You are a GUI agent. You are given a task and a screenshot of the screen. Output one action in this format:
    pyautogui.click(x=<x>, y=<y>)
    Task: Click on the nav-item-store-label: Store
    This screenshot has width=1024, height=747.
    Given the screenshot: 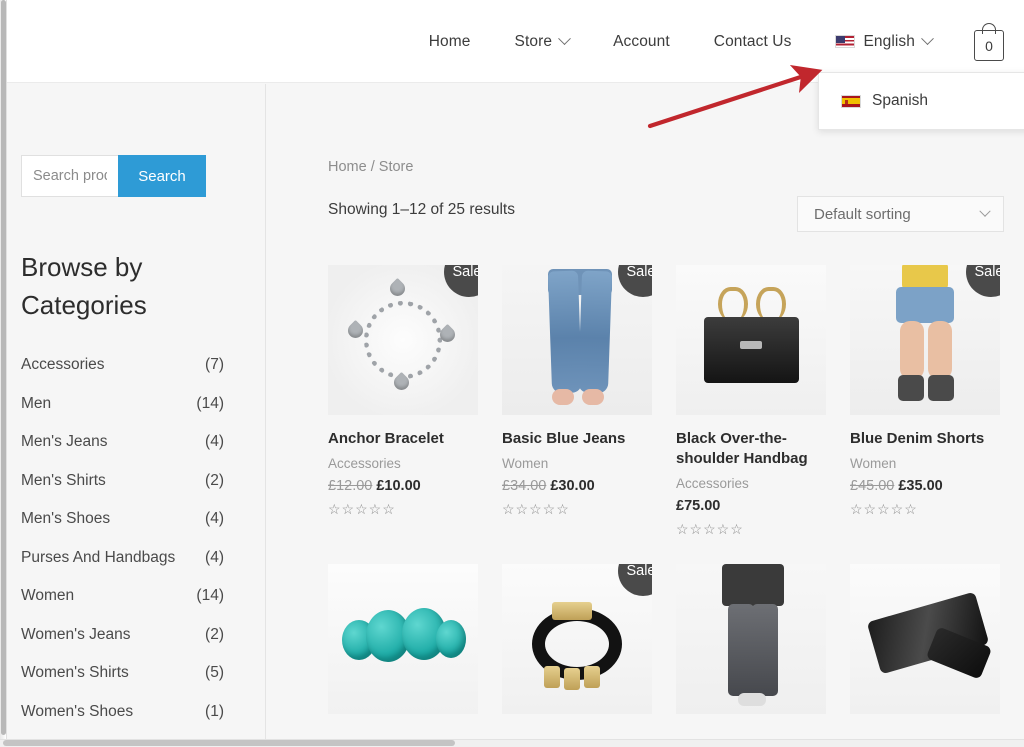 What is the action you would take?
    pyautogui.click(x=533, y=41)
    